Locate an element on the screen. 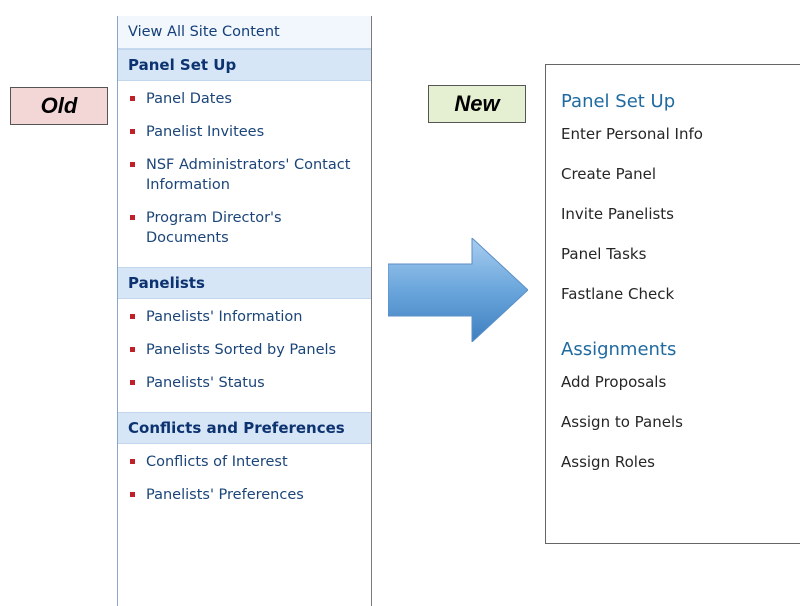 Image resolution: width=800 pixels, height=606 pixels. new-nav-item-enter-personal-info: Enter Personal Info is located at coordinates (680, 134).